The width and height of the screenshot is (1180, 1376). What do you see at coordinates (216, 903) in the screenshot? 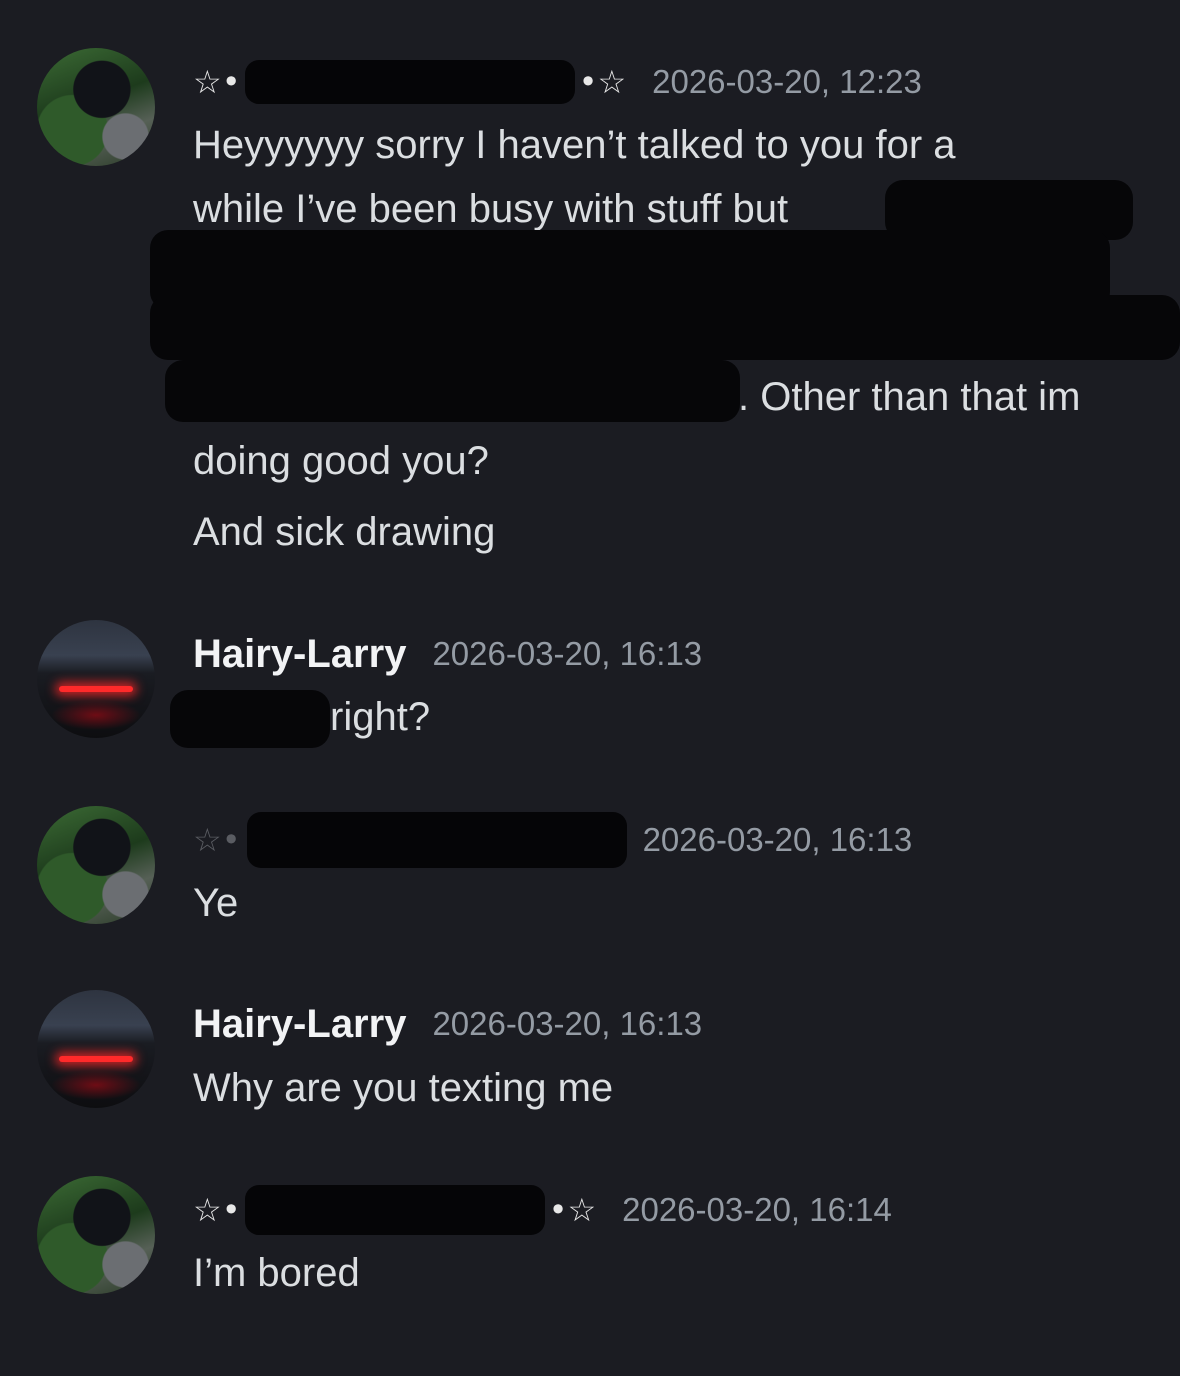
I see `message-text: Ye` at bounding box center [216, 903].